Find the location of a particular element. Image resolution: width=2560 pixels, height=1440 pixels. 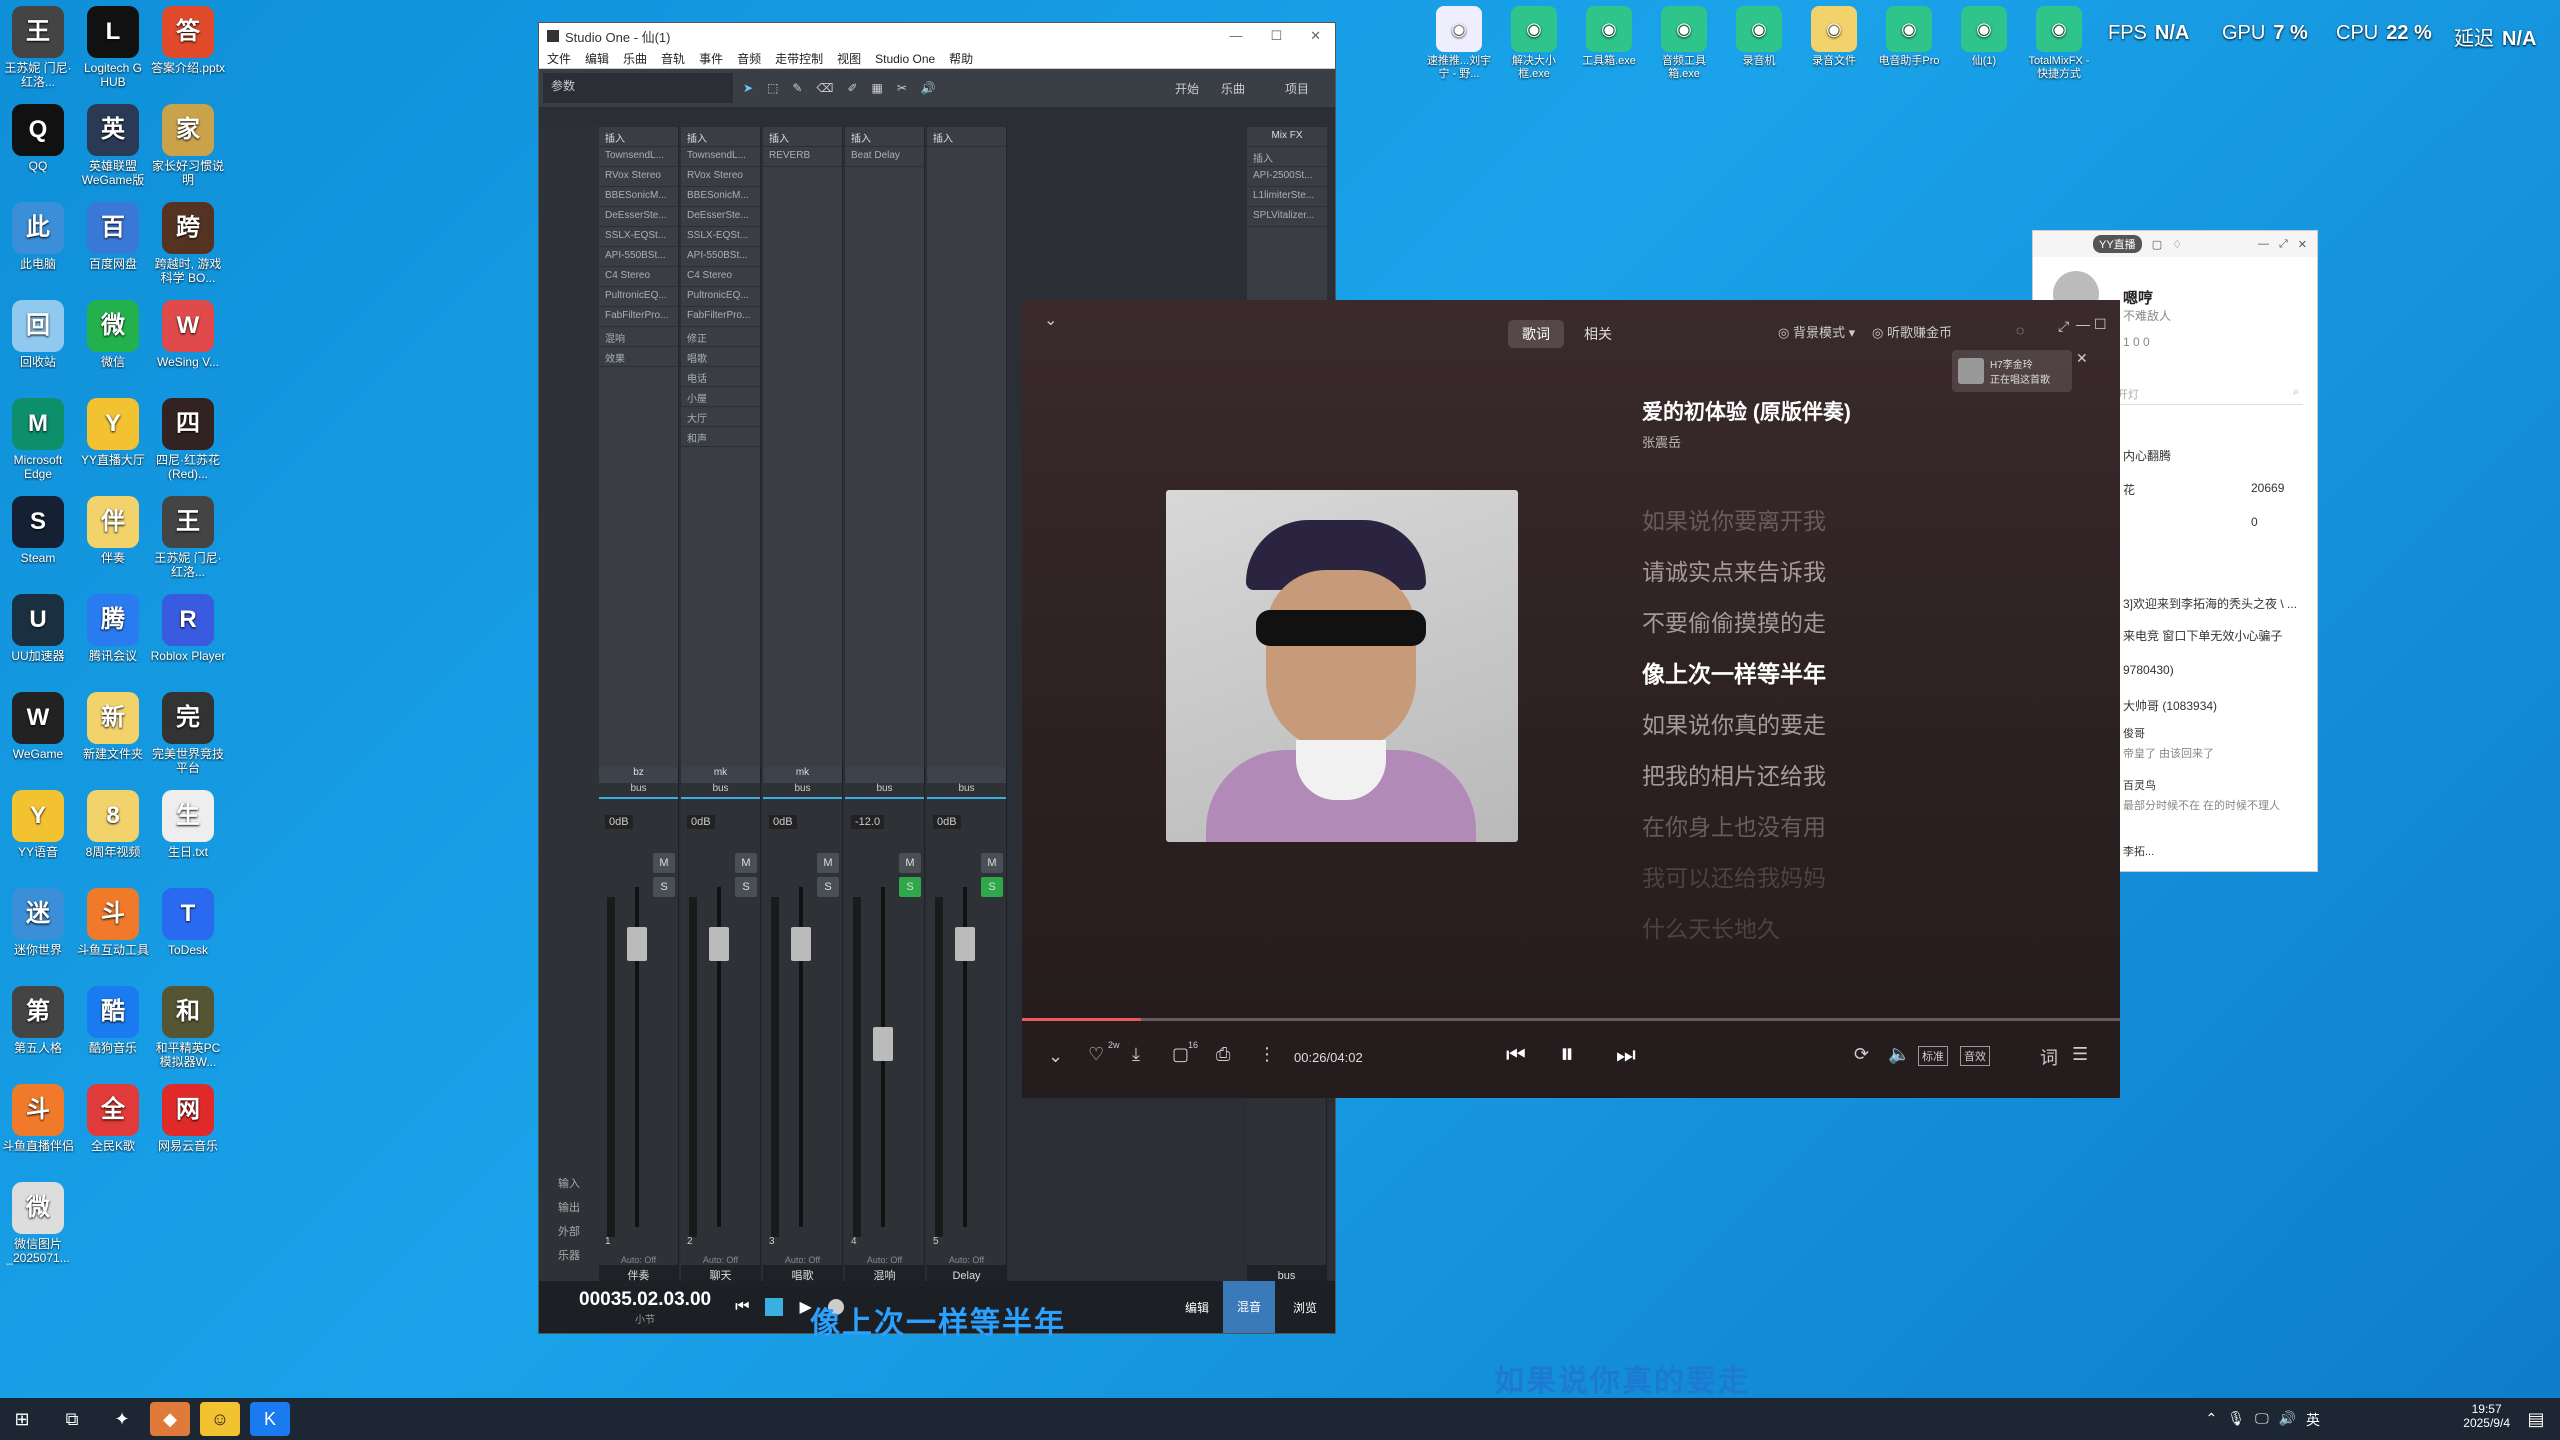

like-icon: ♡ is located at coordinates (1096, 1054).